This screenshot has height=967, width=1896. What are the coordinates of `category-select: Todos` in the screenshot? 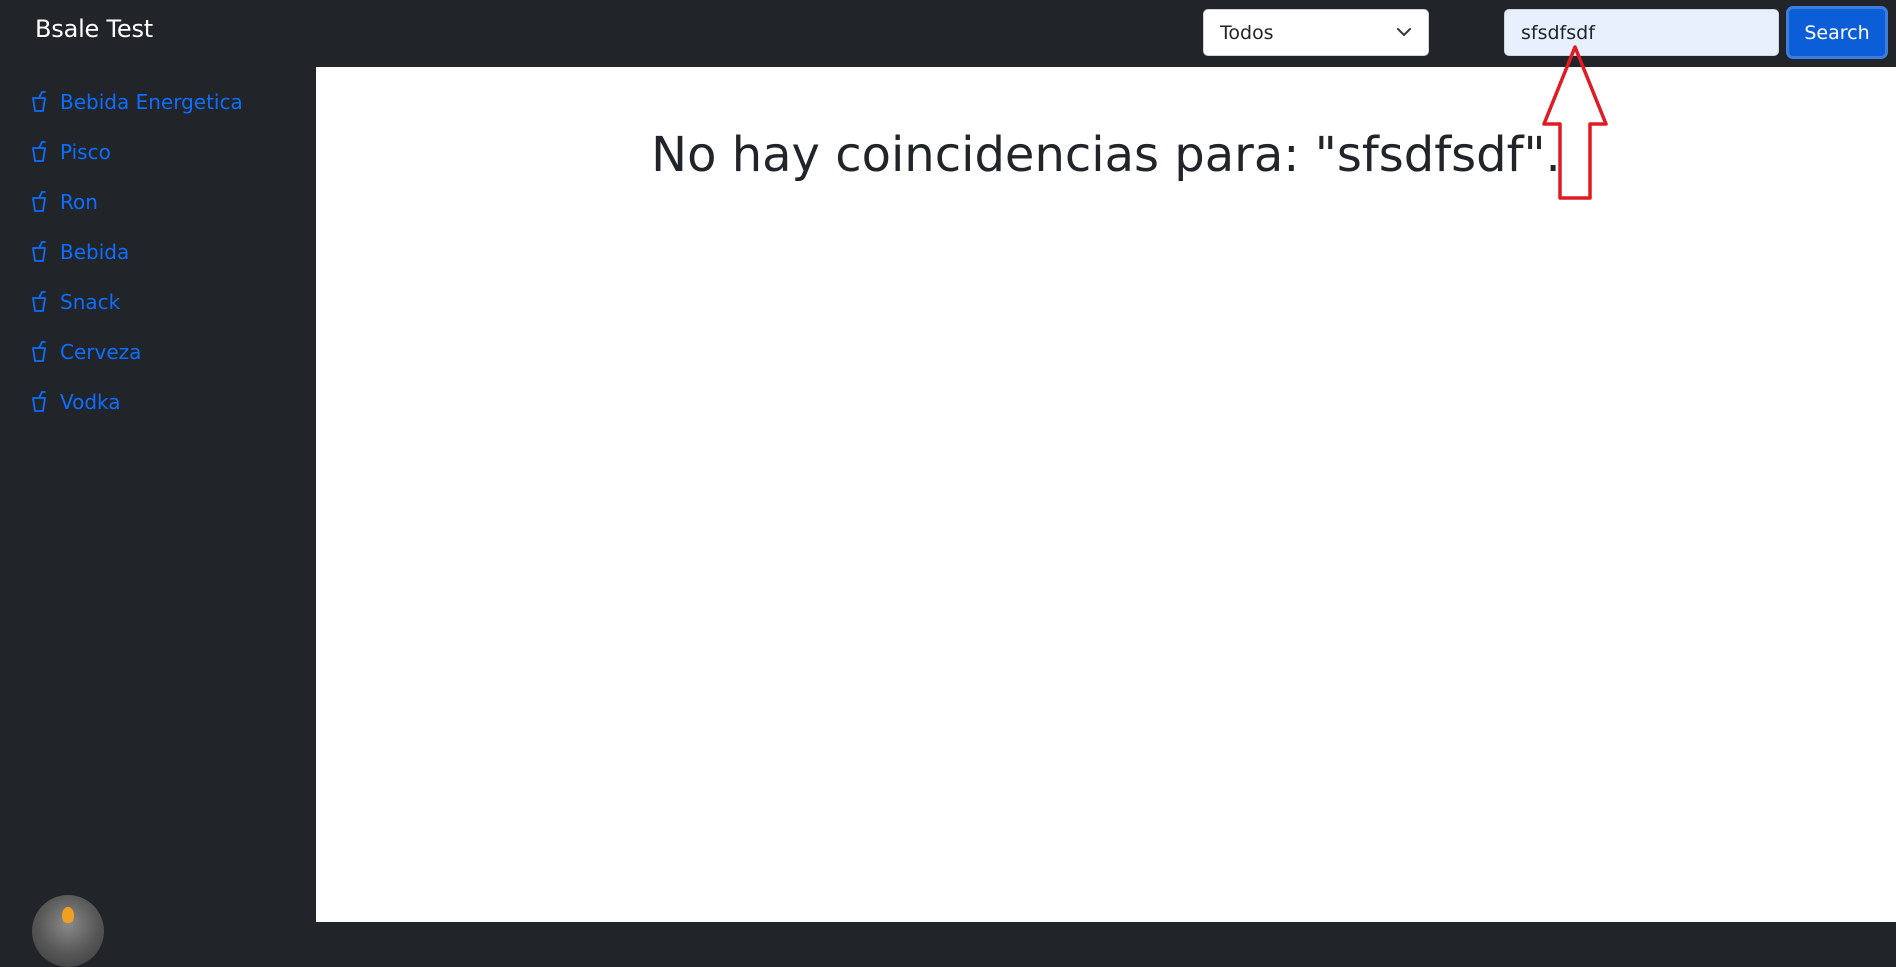 It's located at (1316, 32).